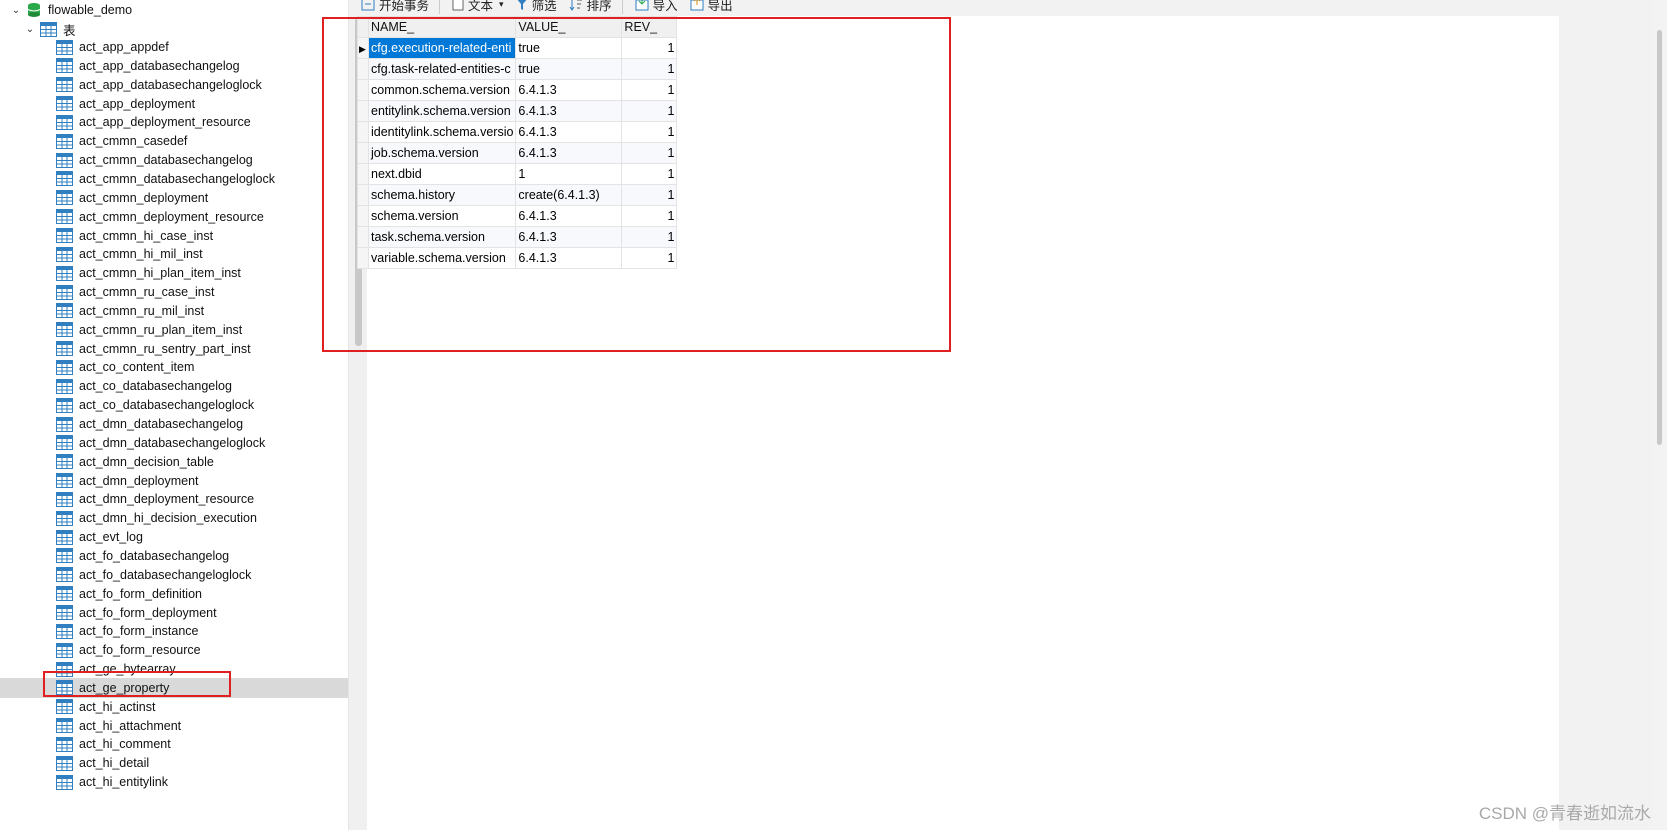  I want to click on tree-table-label: act_evt_log, so click(111, 537).